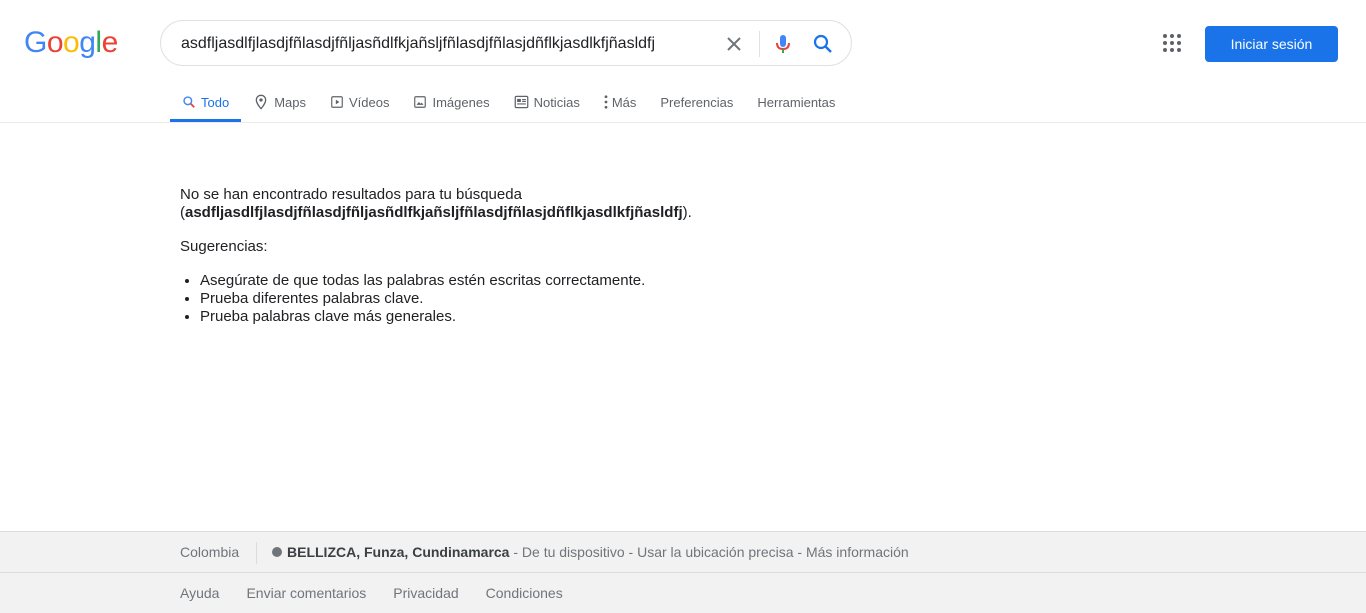 Image resolution: width=1366 pixels, height=613 pixels. Describe the element at coordinates (35, 42) in the screenshot. I see `logo-letter: G` at that location.